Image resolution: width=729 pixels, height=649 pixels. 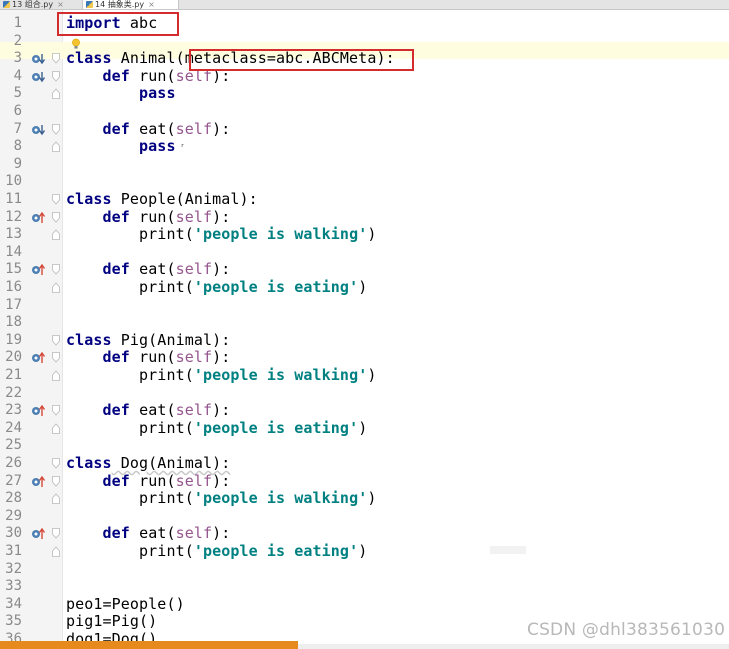 What do you see at coordinates (364, 570) in the screenshot?
I see `code-line: 32` at bounding box center [364, 570].